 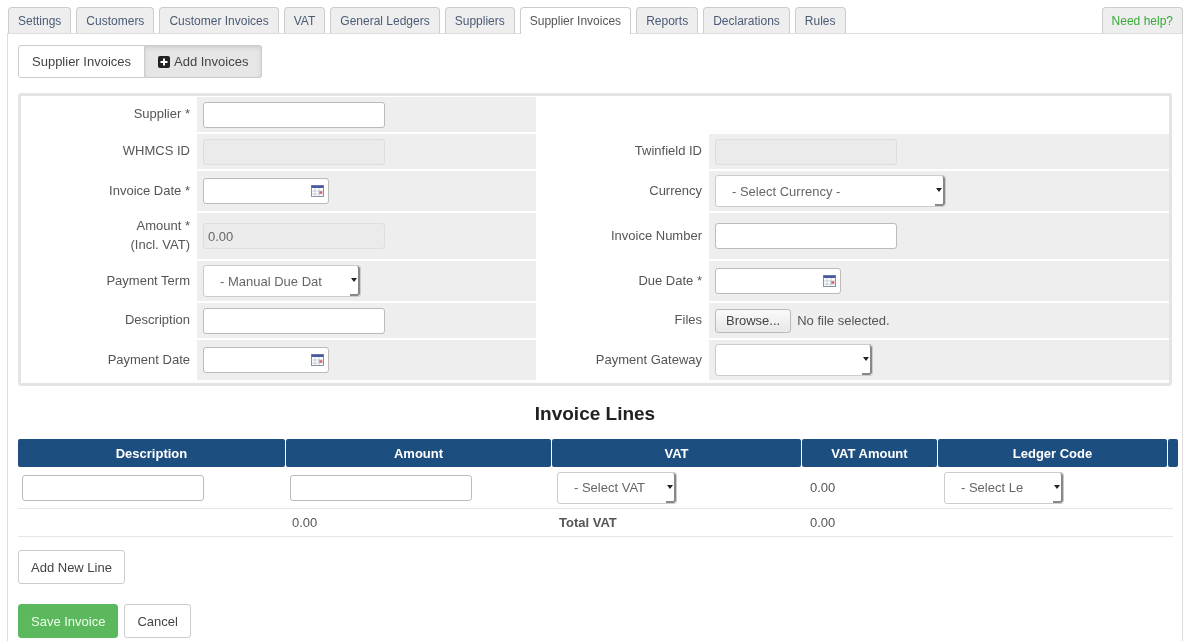 What do you see at coordinates (149, 190) in the screenshot?
I see `field-label: Invoice Date *` at bounding box center [149, 190].